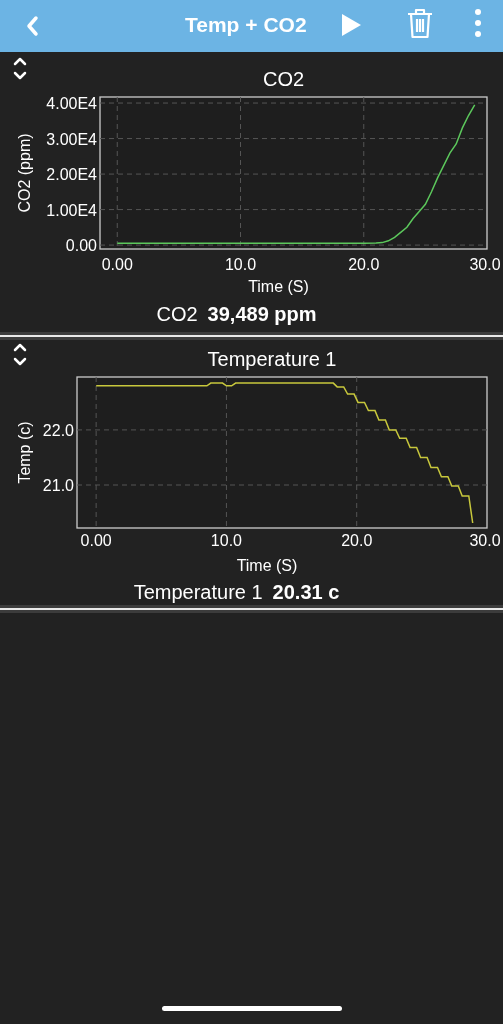 This screenshot has width=503, height=1024. Describe the element at coordinates (71, 175) in the screenshot. I see `y-tick-label: 2.00E4` at that location.